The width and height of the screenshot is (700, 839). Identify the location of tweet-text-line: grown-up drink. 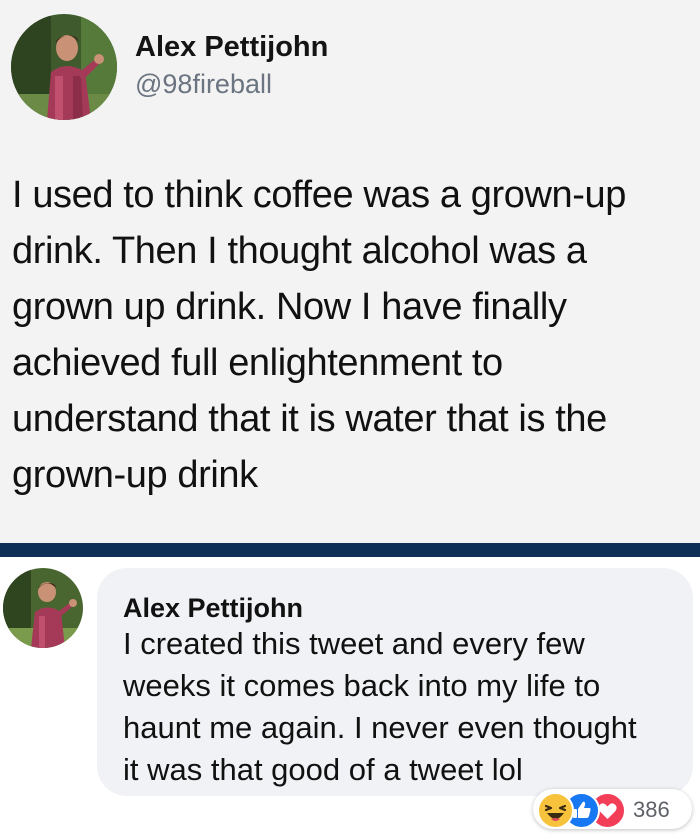
(135, 475).